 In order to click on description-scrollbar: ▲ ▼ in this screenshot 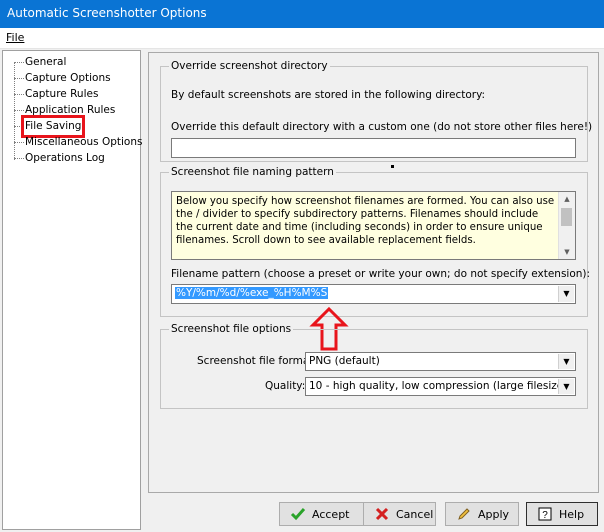, I will do `click(566, 225)`.